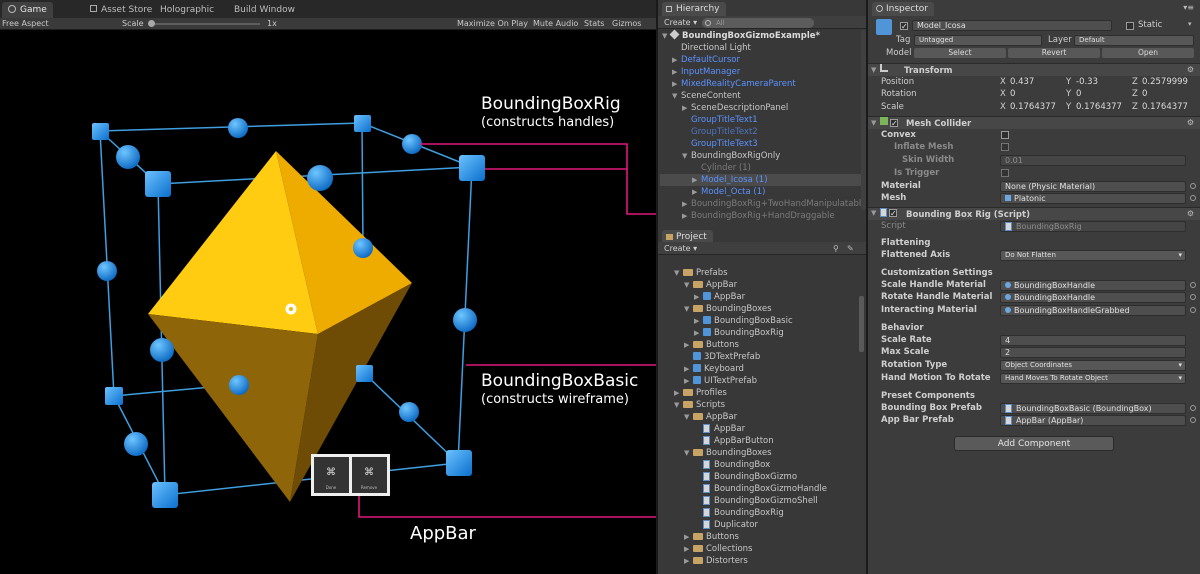 Image resolution: width=1200 pixels, height=574 pixels. What do you see at coordinates (1139, 94) in the screenshot?
I see `rotation-z: Z0` at bounding box center [1139, 94].